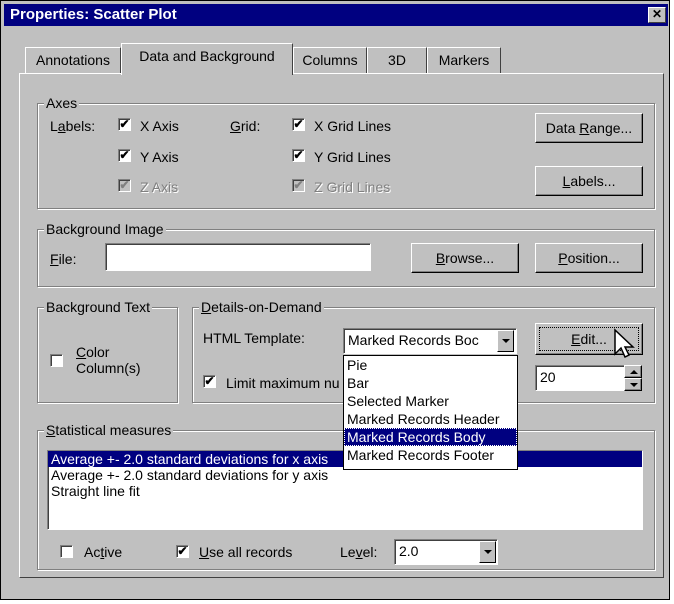 The height and width of the screenshot is (604, 674). I want to click on limit-maximum-label: Limit maximum nu, so click(283, 383).